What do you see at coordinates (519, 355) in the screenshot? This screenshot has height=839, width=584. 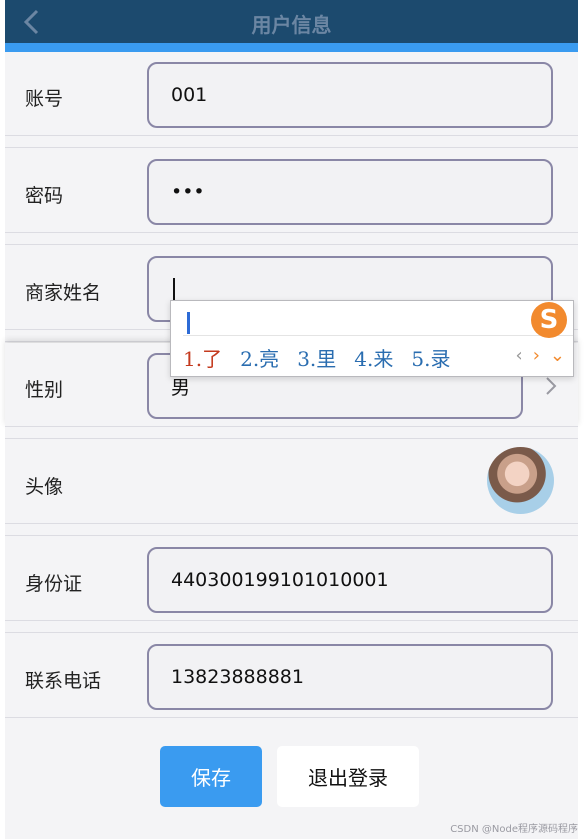 I see `chevron-left-icon: ‹` at bounding box center [519, 355].